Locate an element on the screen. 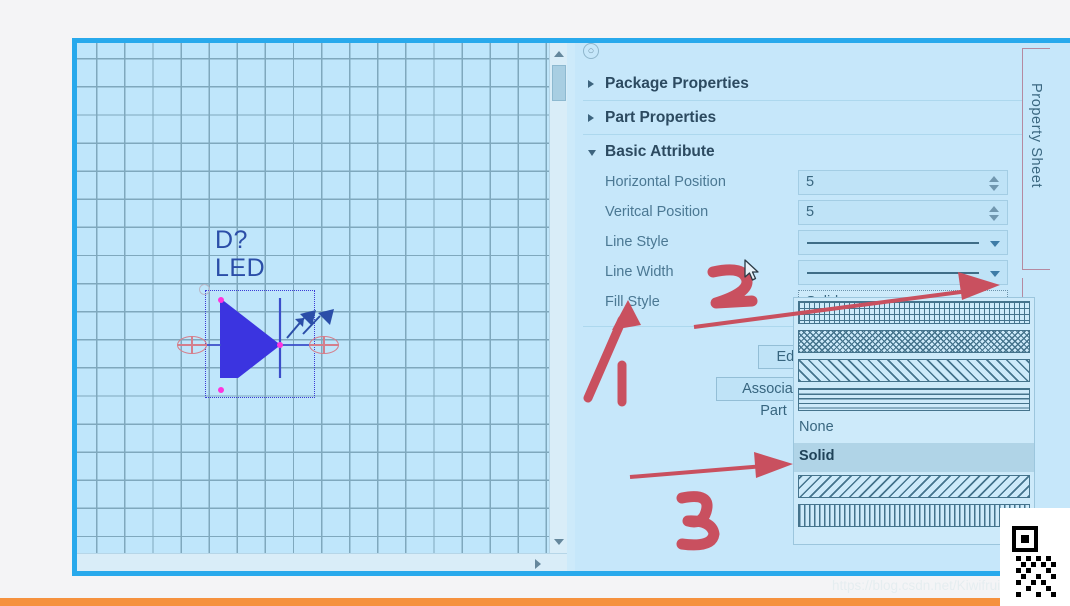 The image size is (1070, 606). pattern-swatch-horizontal-icon is located at coordinates (914, 399).